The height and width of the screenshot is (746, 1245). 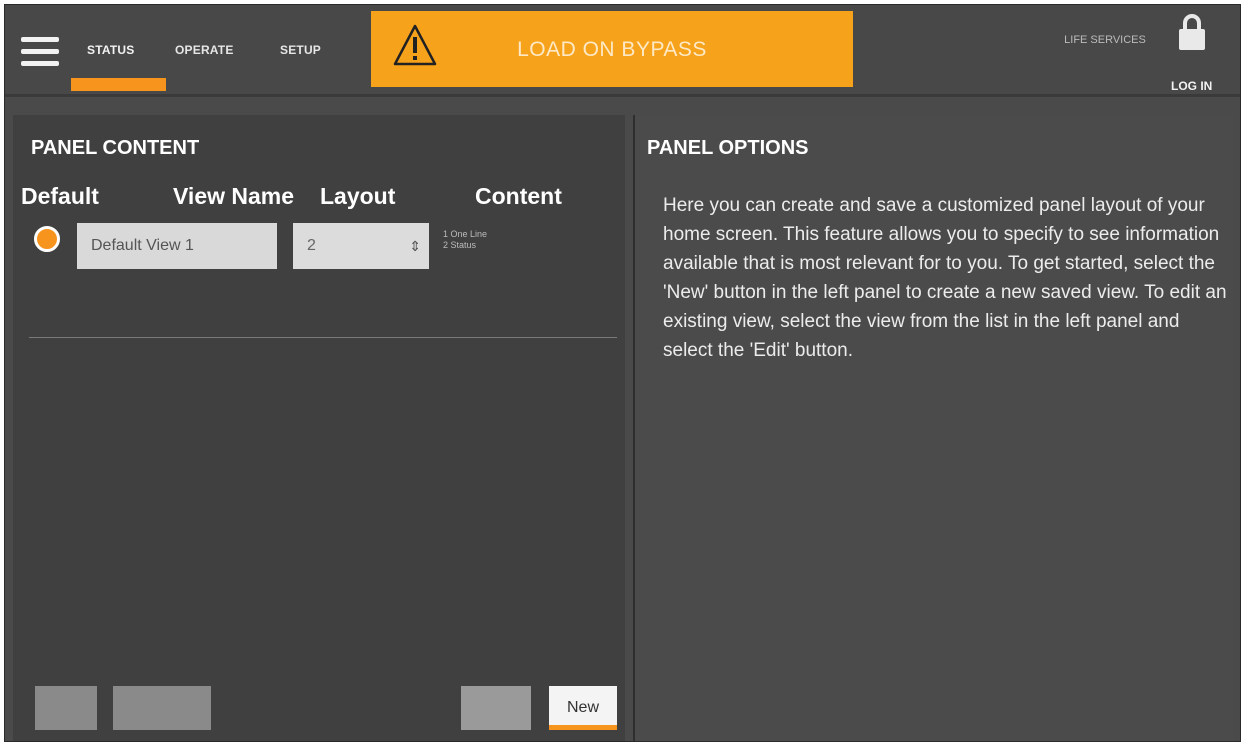 I want to click on column-header-layout: Layout, so click(x=358, y=196).